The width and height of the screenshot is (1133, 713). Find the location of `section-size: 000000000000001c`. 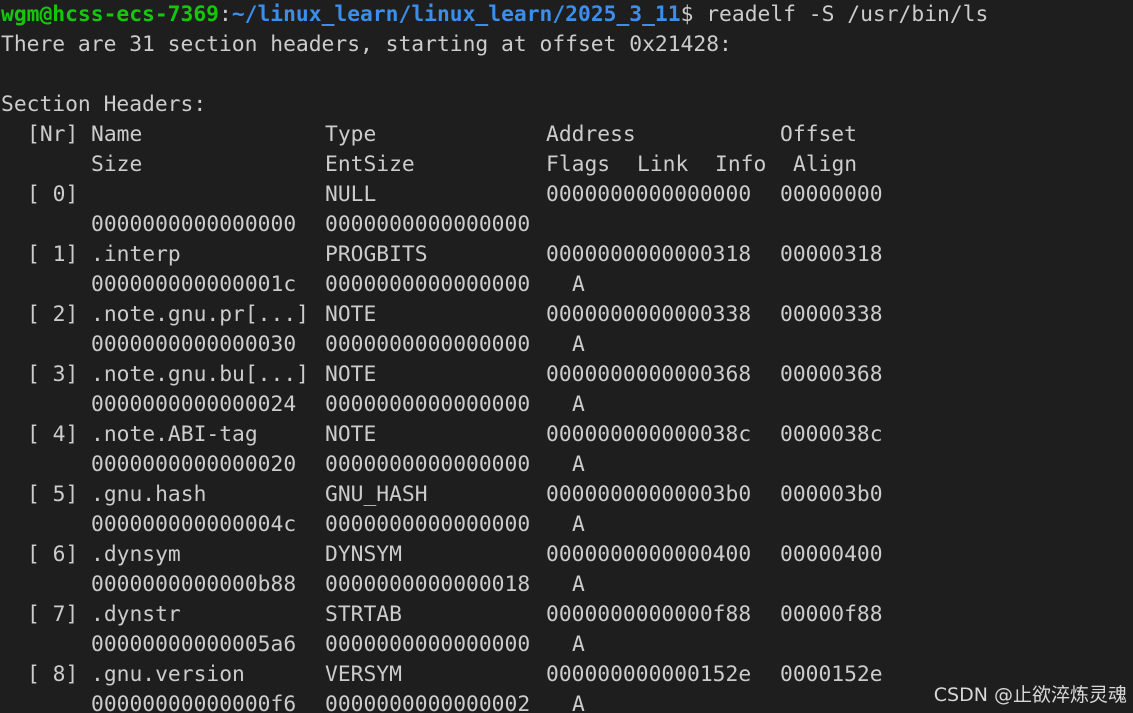

section-size: 000000000000001c is located at coordinates (194, 284).